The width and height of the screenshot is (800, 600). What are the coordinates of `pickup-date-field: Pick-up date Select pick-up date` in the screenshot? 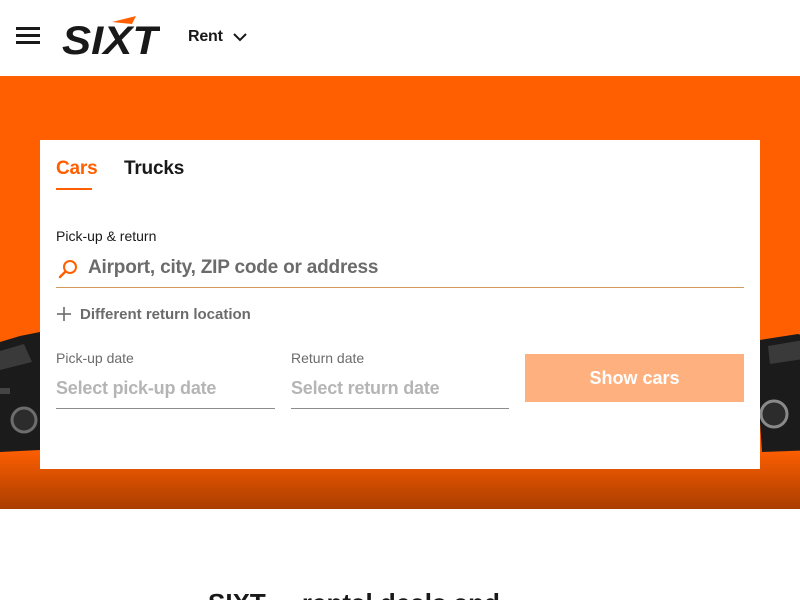 It's located at (165, 377).